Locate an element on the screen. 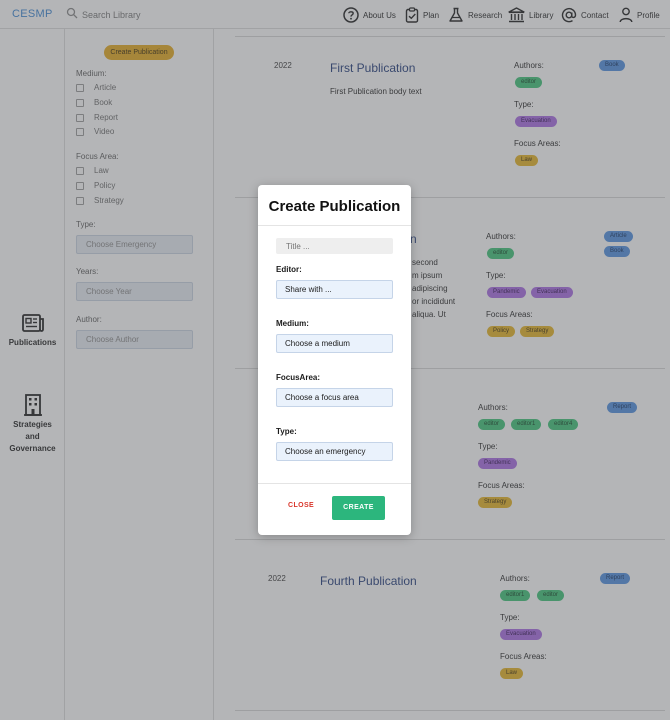 Image resolution: width=670 pixels, height=720 pixels. editor-label: Editor: is located at coordinates (289, 269).